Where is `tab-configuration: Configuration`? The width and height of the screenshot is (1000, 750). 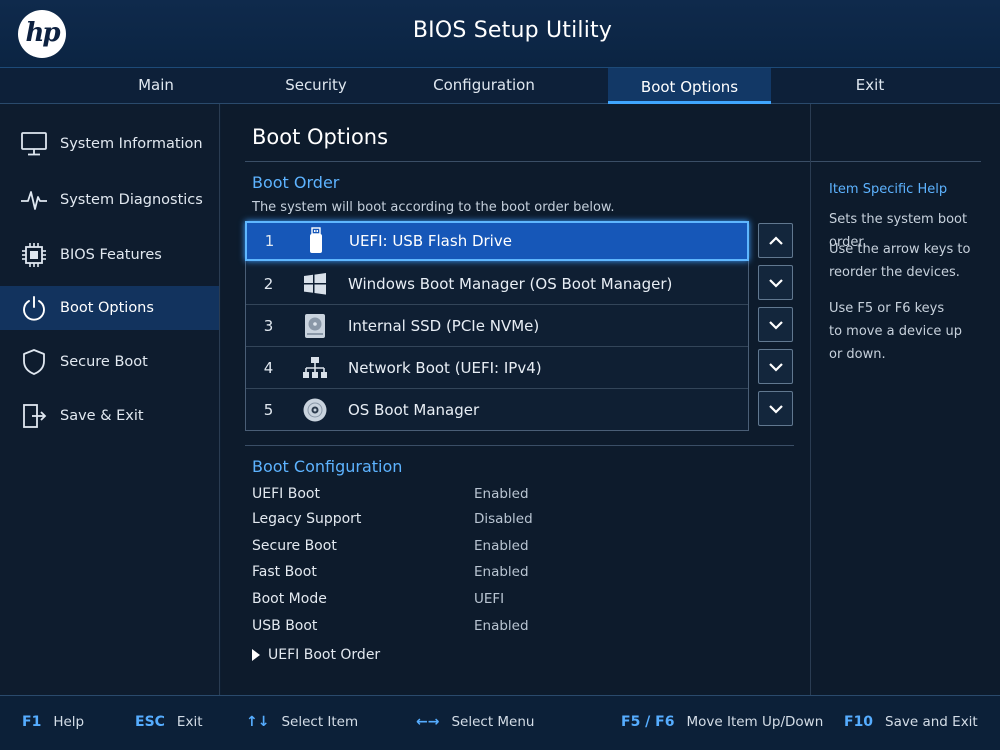
tab-configuration: Configuration is located at coordinates (484, 86).